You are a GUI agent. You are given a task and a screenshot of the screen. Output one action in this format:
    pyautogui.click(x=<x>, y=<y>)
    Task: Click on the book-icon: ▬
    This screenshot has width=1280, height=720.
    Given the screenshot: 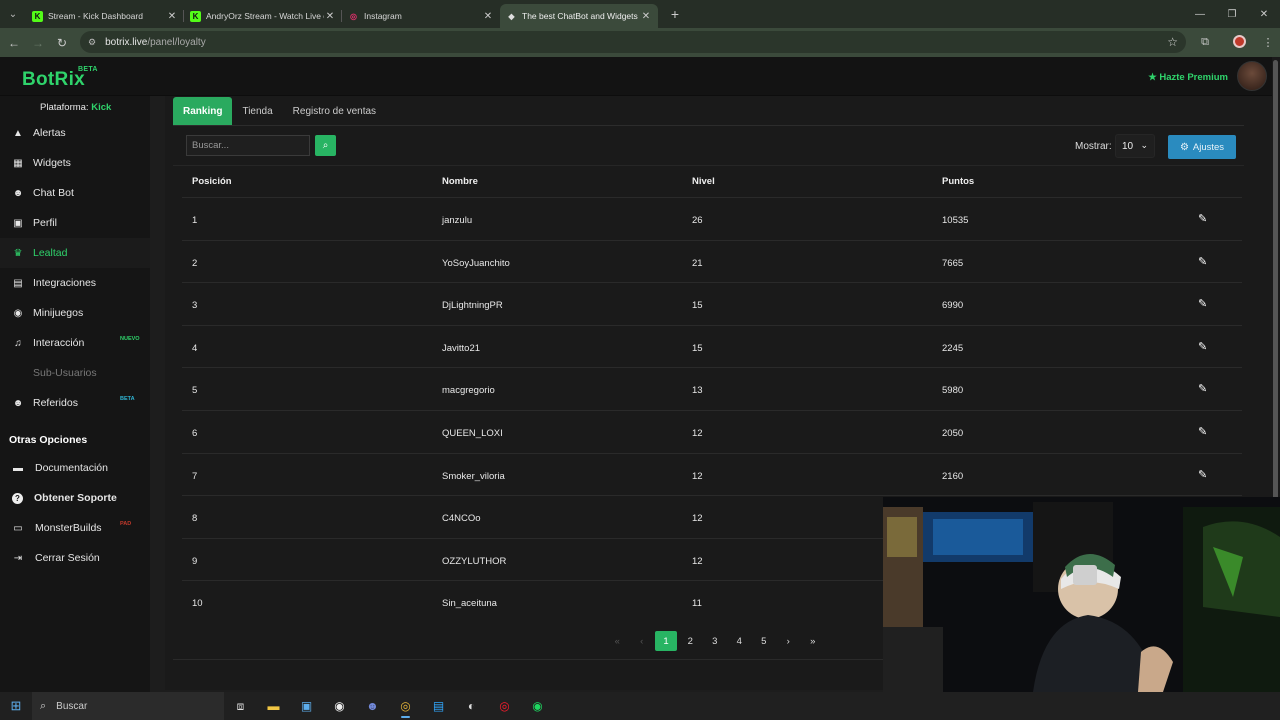 What is the action you would take?
    pyautogui.click(x=18, y=468)
    